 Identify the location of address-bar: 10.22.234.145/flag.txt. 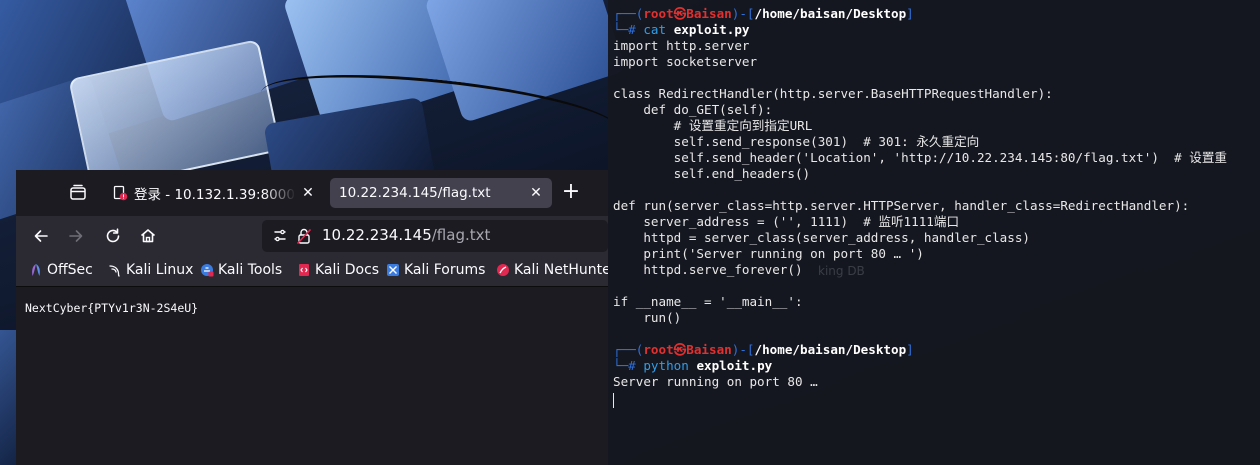
(435, 236).